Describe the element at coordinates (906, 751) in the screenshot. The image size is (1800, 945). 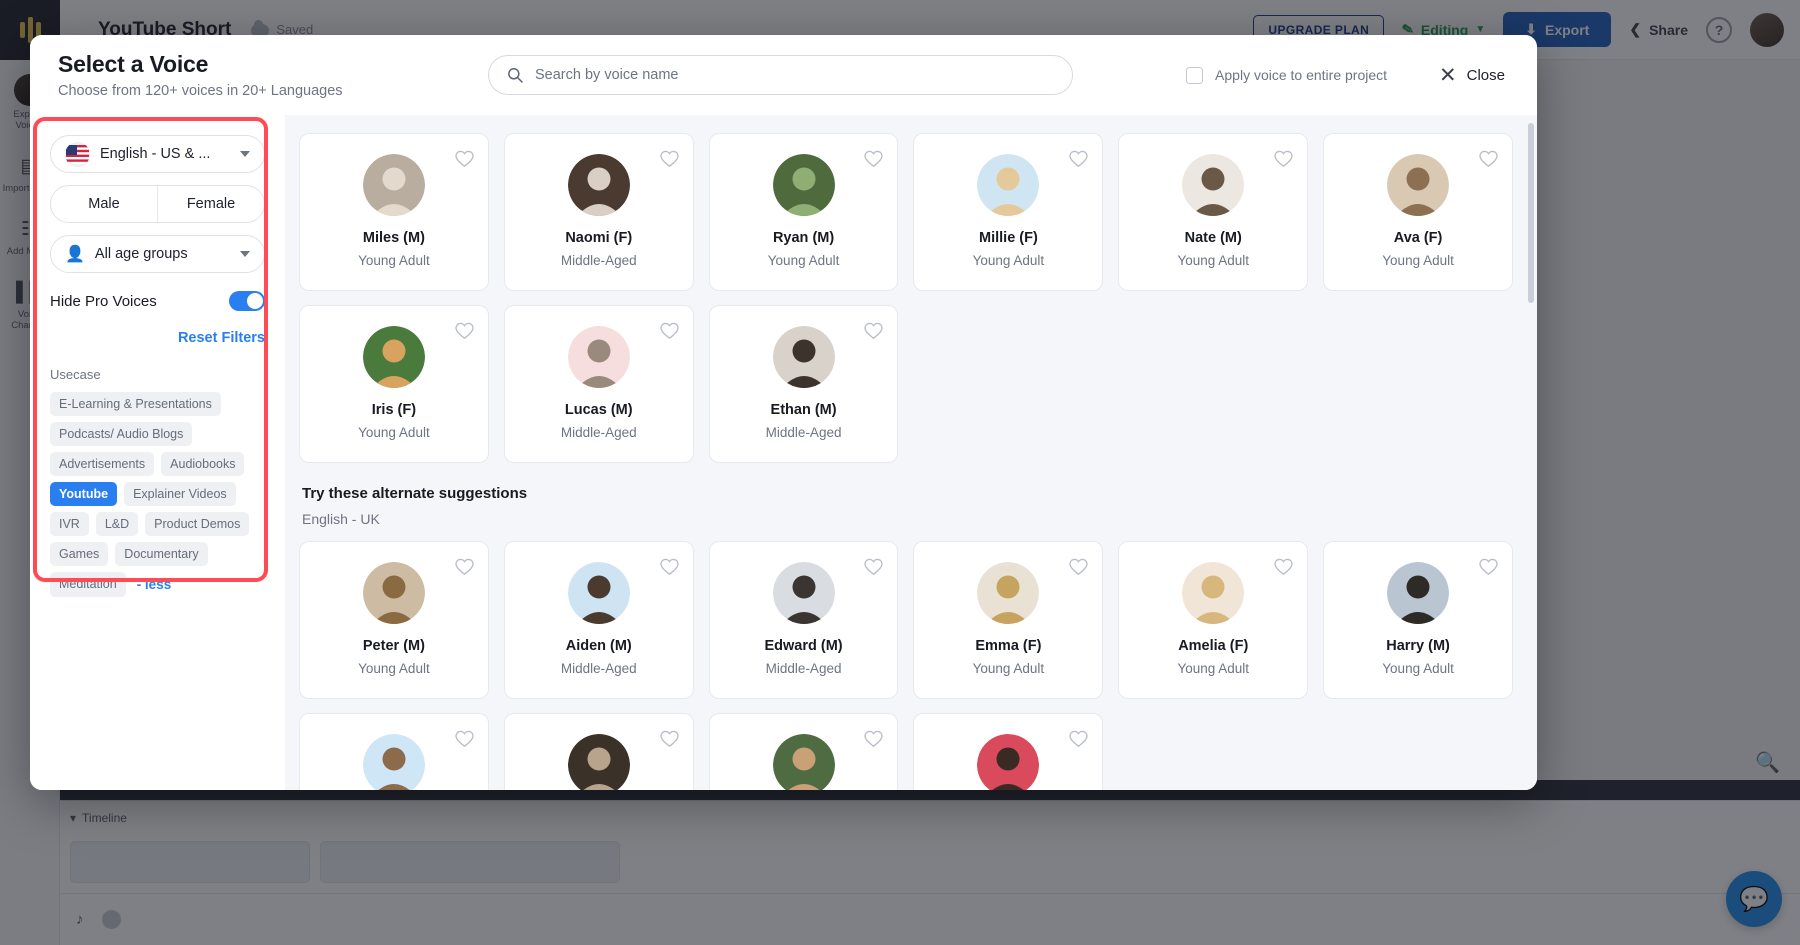
I see `partial-voice-grid` at that location.